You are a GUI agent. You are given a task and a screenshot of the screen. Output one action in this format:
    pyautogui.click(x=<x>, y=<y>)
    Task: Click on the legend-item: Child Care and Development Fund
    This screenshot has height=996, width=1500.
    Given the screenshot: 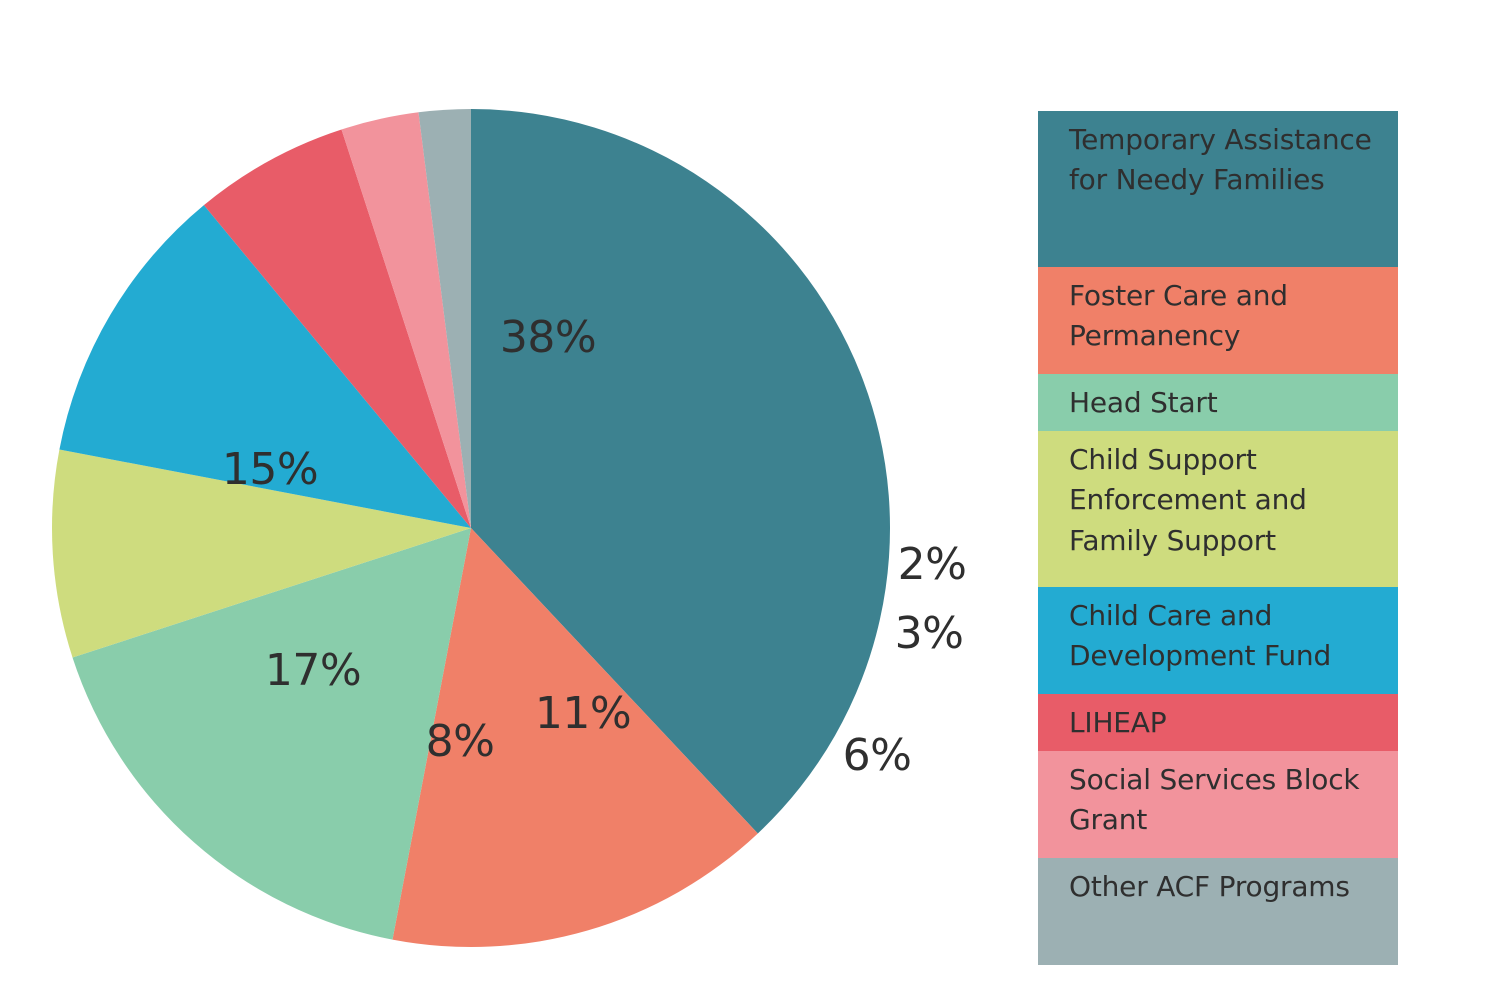 What is the action you would take?
    pyautogui.click(x=1218, y=640)
    